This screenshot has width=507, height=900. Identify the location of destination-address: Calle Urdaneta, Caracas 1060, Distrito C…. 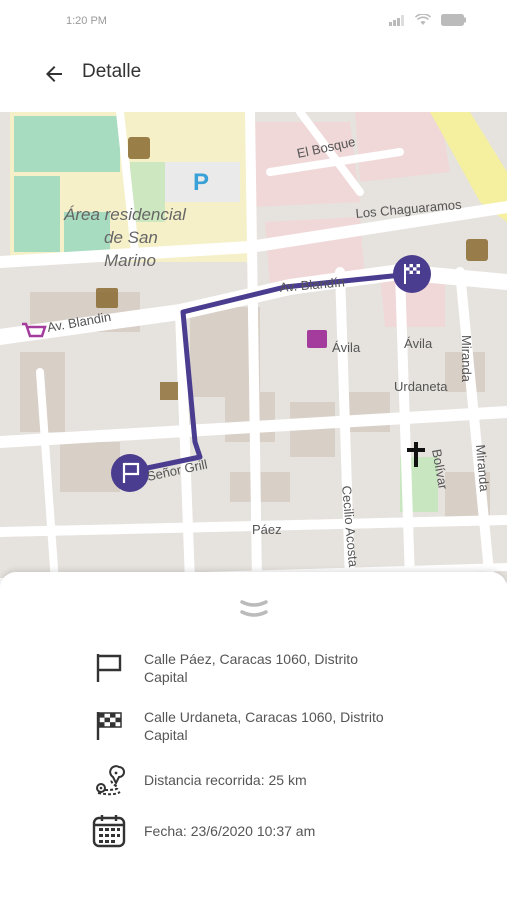
(264, 726).